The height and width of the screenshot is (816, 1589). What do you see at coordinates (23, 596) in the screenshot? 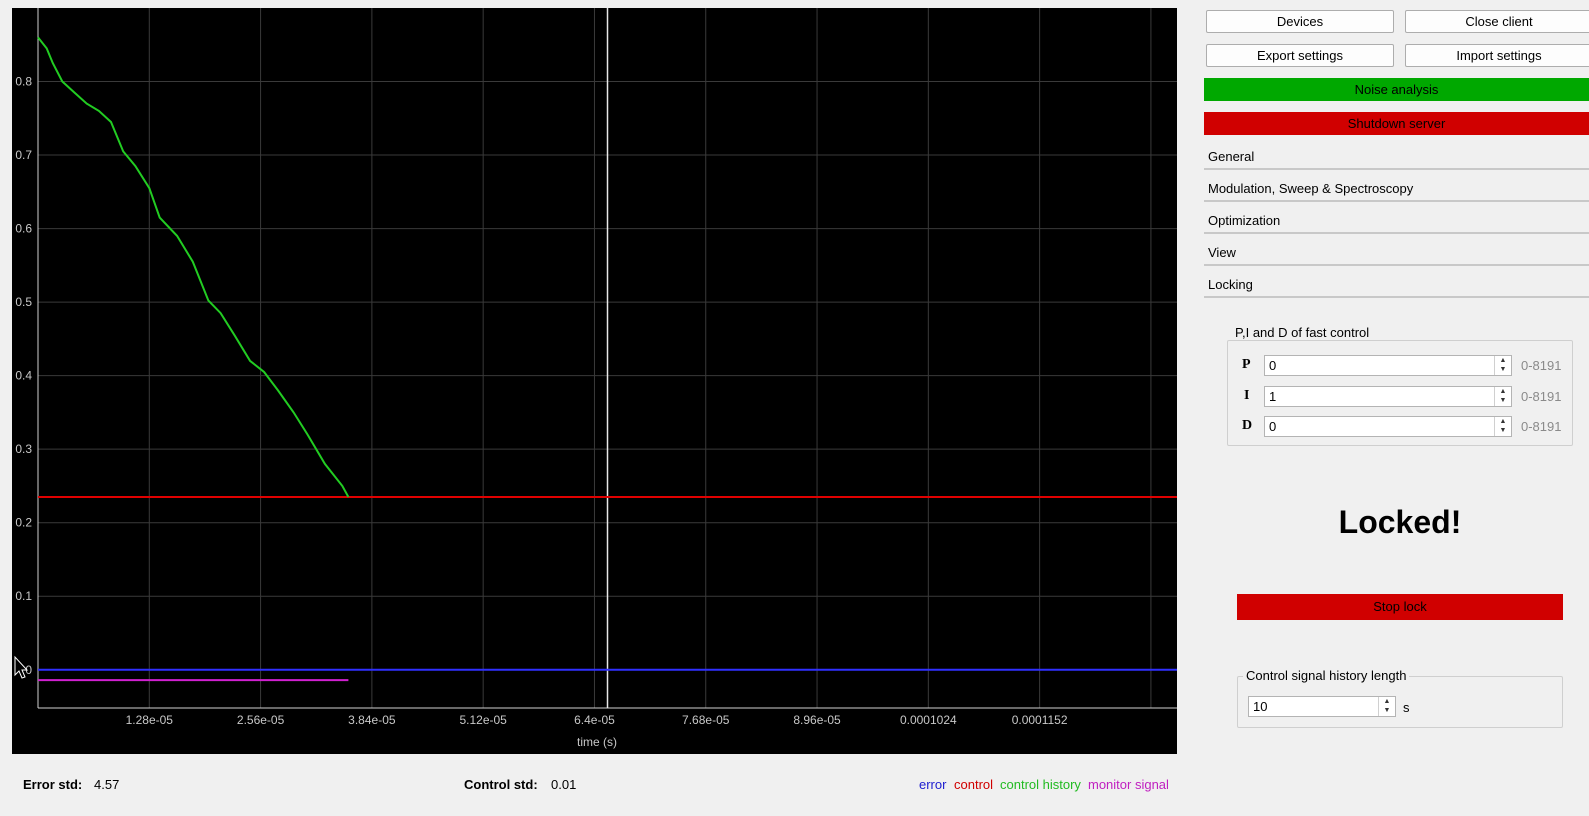
I see `y-tick-label: 0.1` at bounding box center [23, 596].